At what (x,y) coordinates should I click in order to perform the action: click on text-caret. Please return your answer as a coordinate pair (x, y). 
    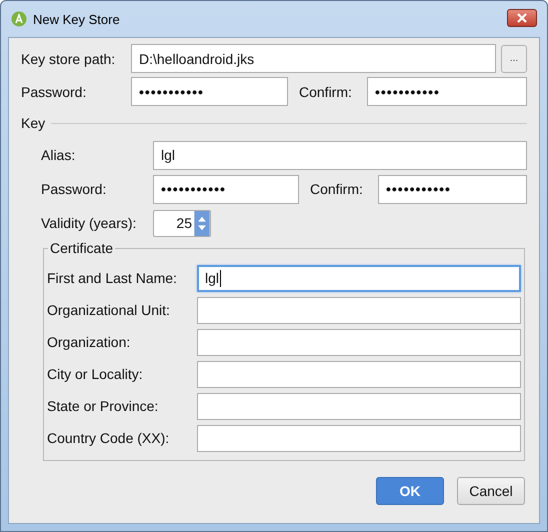
    Looking at the image, I should click on (221, 278).